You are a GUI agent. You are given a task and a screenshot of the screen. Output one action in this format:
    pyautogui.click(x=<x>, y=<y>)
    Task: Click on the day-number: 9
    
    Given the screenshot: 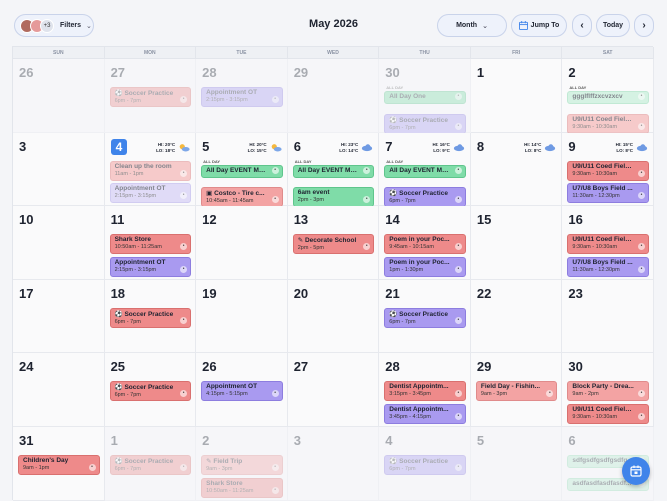 What is the action you would take?
    pyautogui.click(x=571, y=146)
    